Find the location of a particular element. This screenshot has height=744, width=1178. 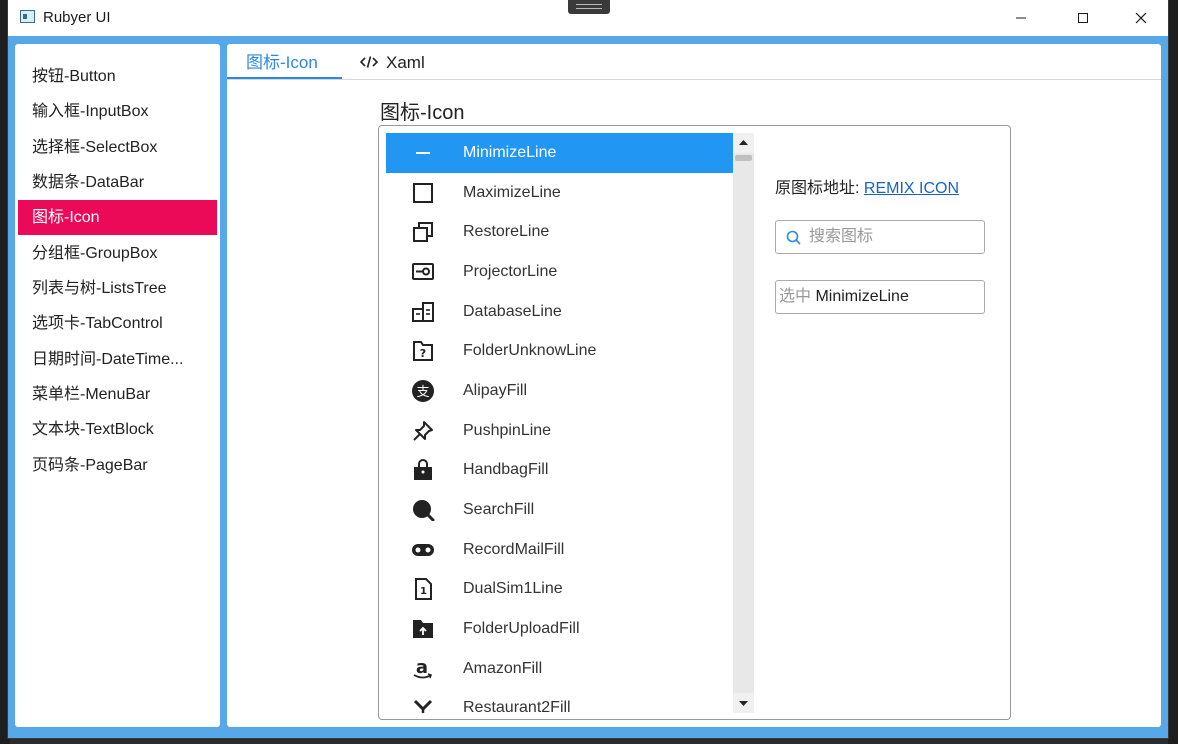

pushpin-line-icon is located at coordinates (423, 431).